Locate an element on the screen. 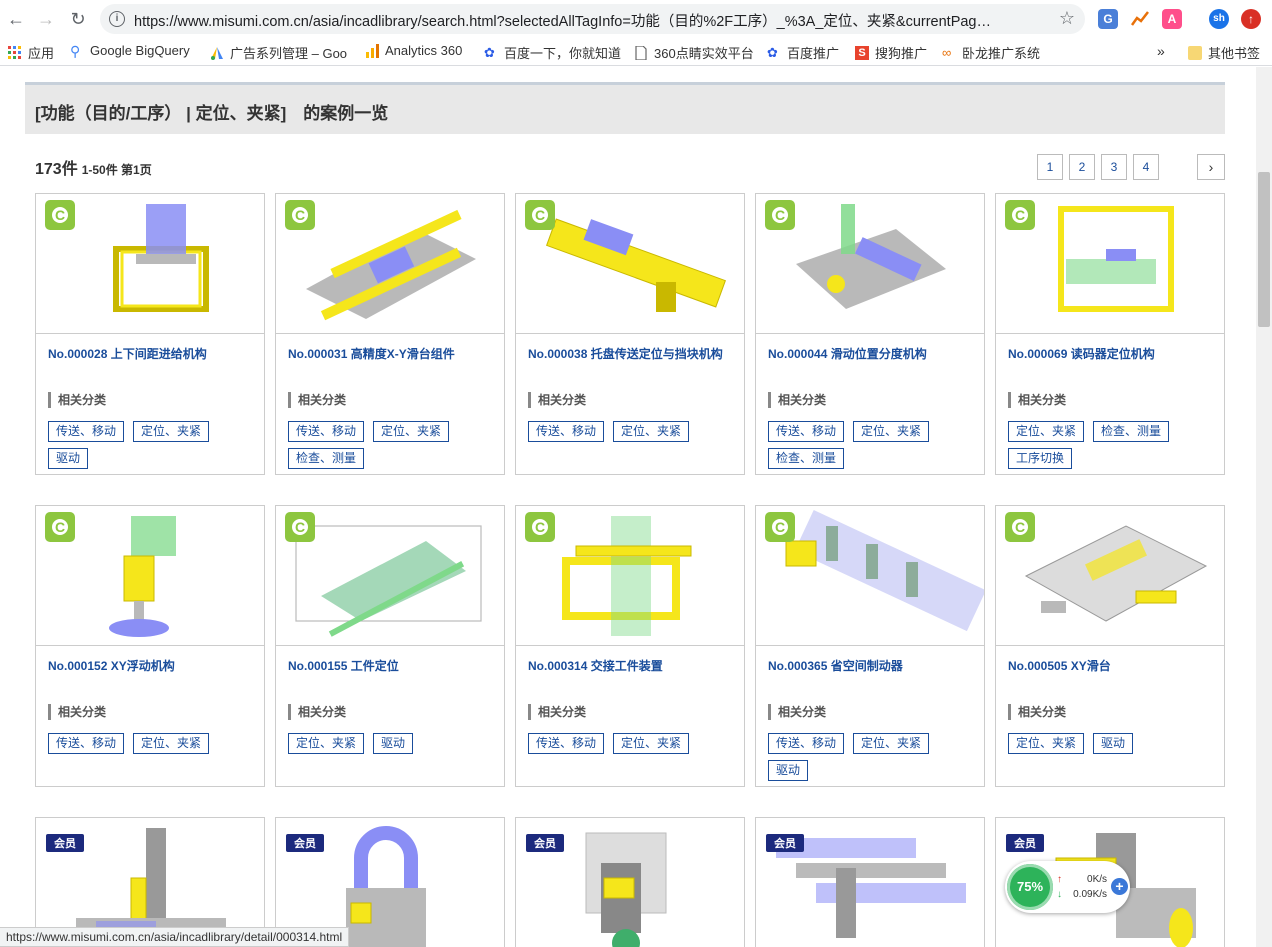 The width and height of the screenshot is (1272, 947). bookmark-sogou: S 搜狗推广 is located at coordinates (891, 52).